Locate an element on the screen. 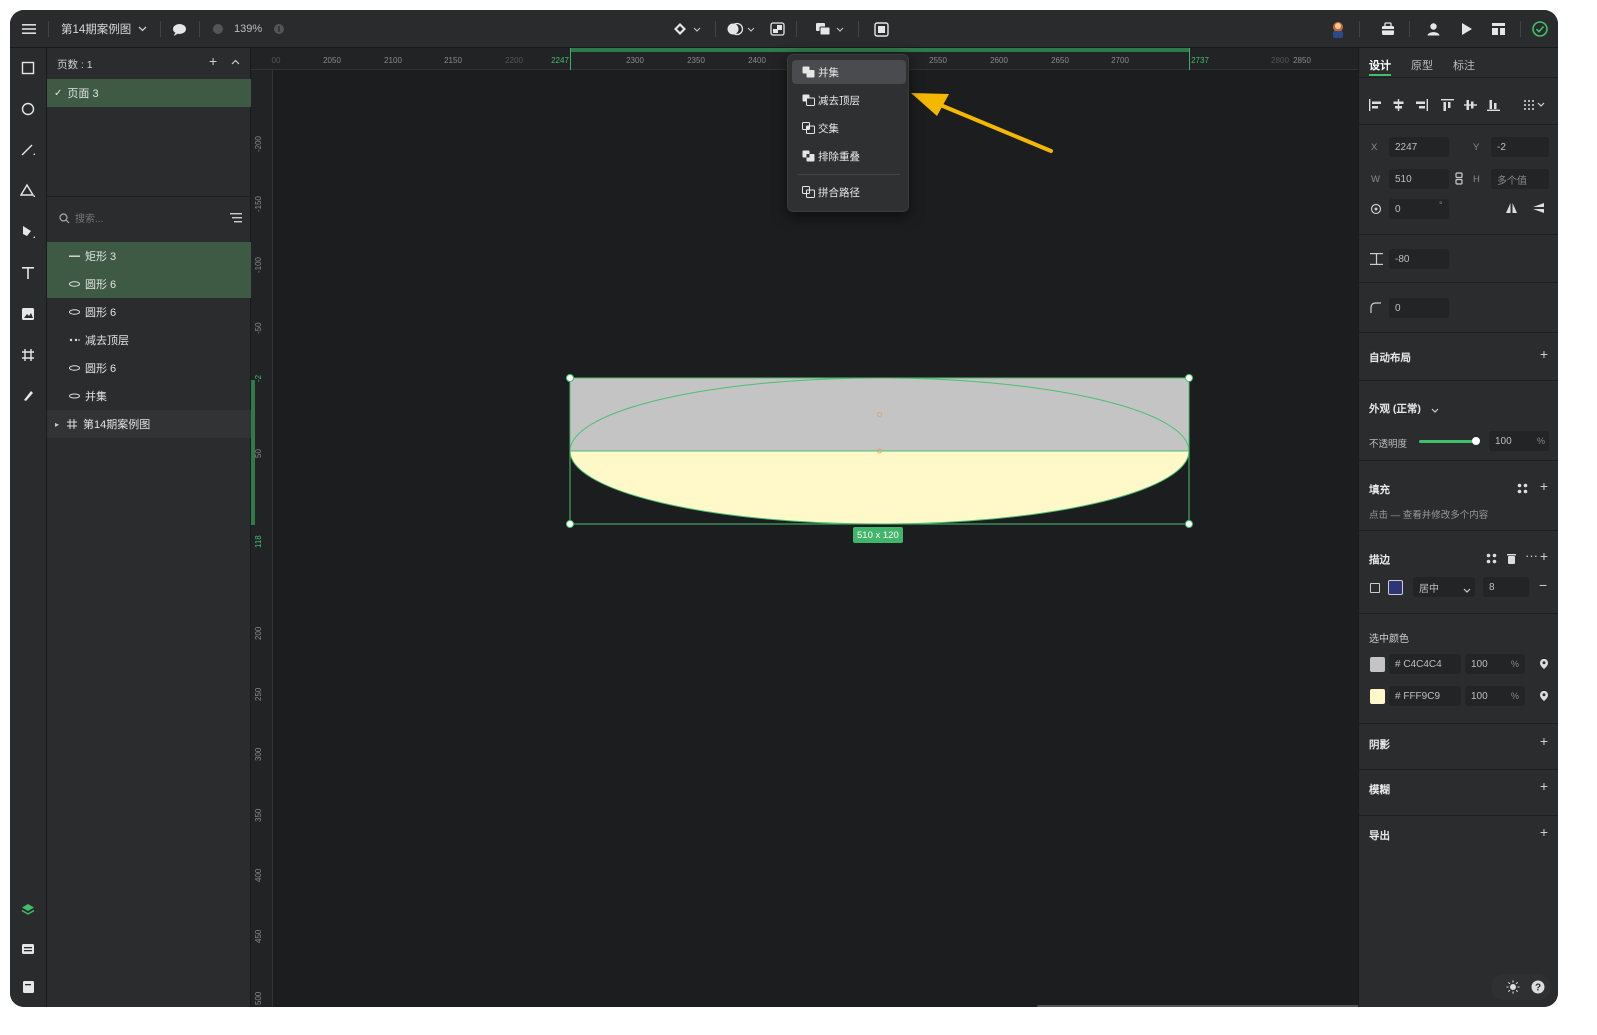 The width and height of the screenshot is (1597, 1035). layer-item: 减去顶层 is located at coordinates (149, 340).